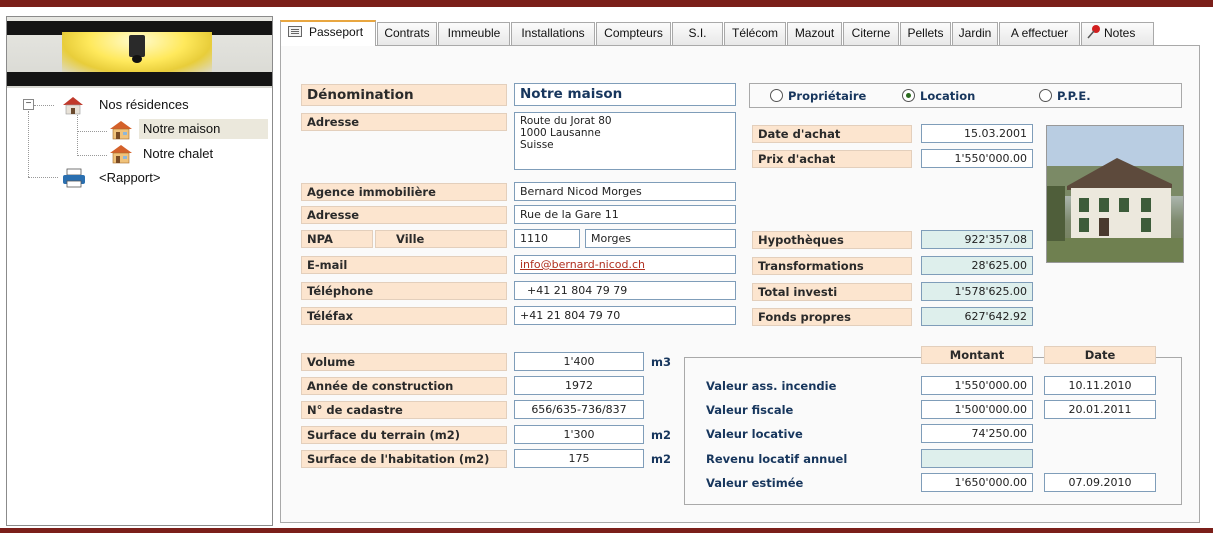 Image resolution: width=1213 pixels, height=535 pixels. What do you see at coordinates (337, 239) in the screenshot?
I see `npa-label: NPA` at bounding box center [337, 239].